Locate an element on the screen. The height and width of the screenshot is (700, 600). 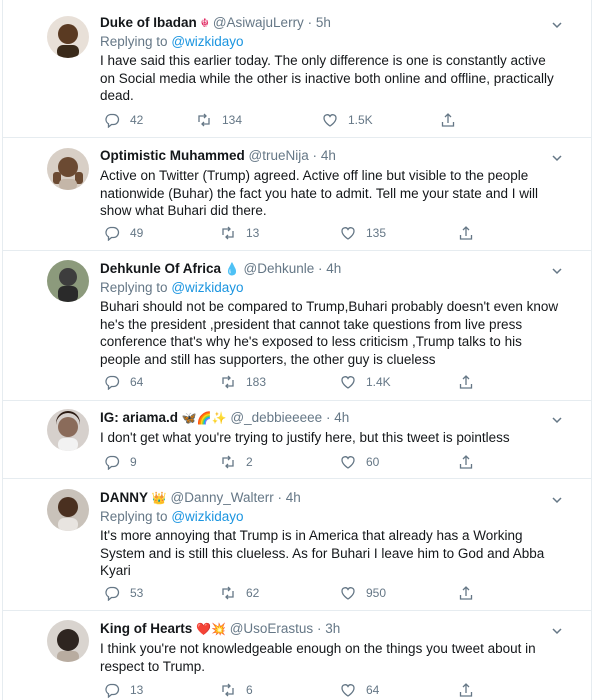
reply-button: 13 is located at coordinates (123, 690).